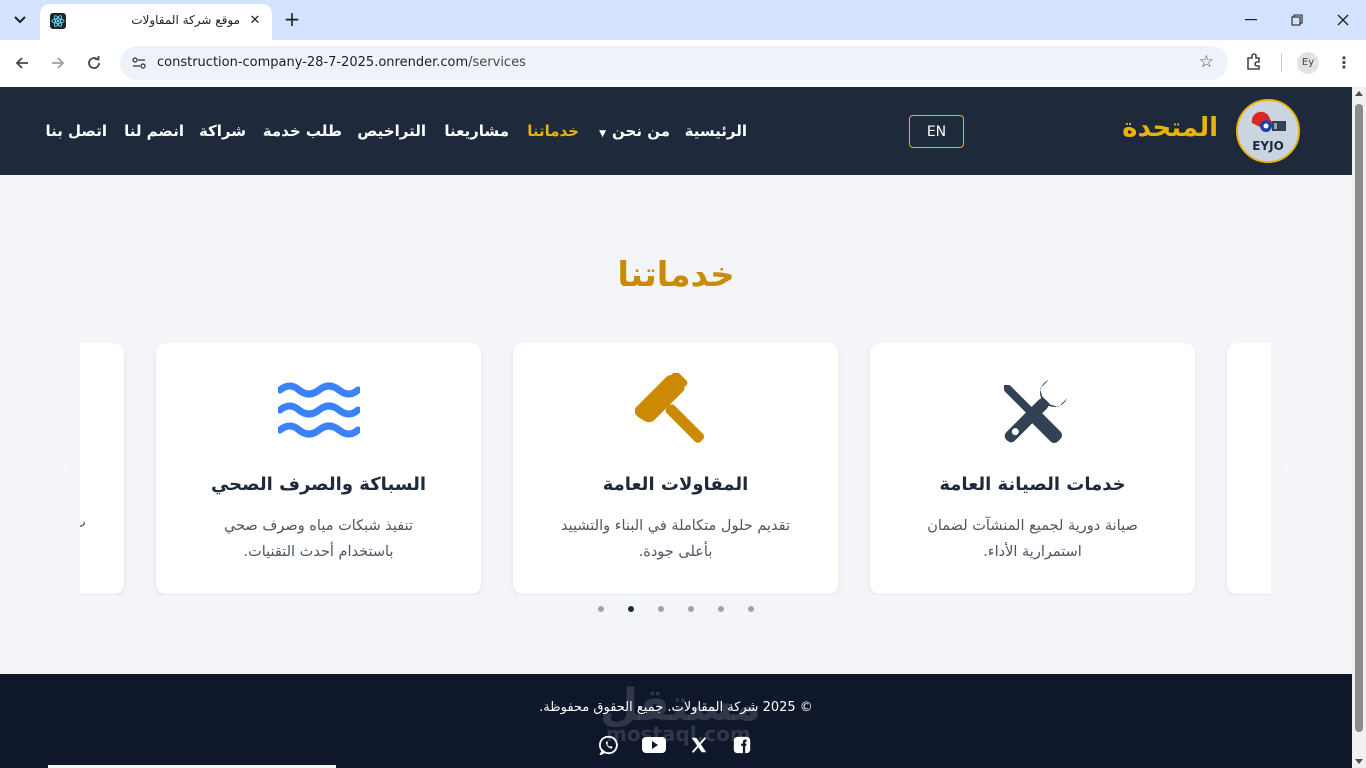 Image resolution: width=1366 pixels, height=768 pixels. I want to click on profile-avatar: Ey, so click(1308, 63).